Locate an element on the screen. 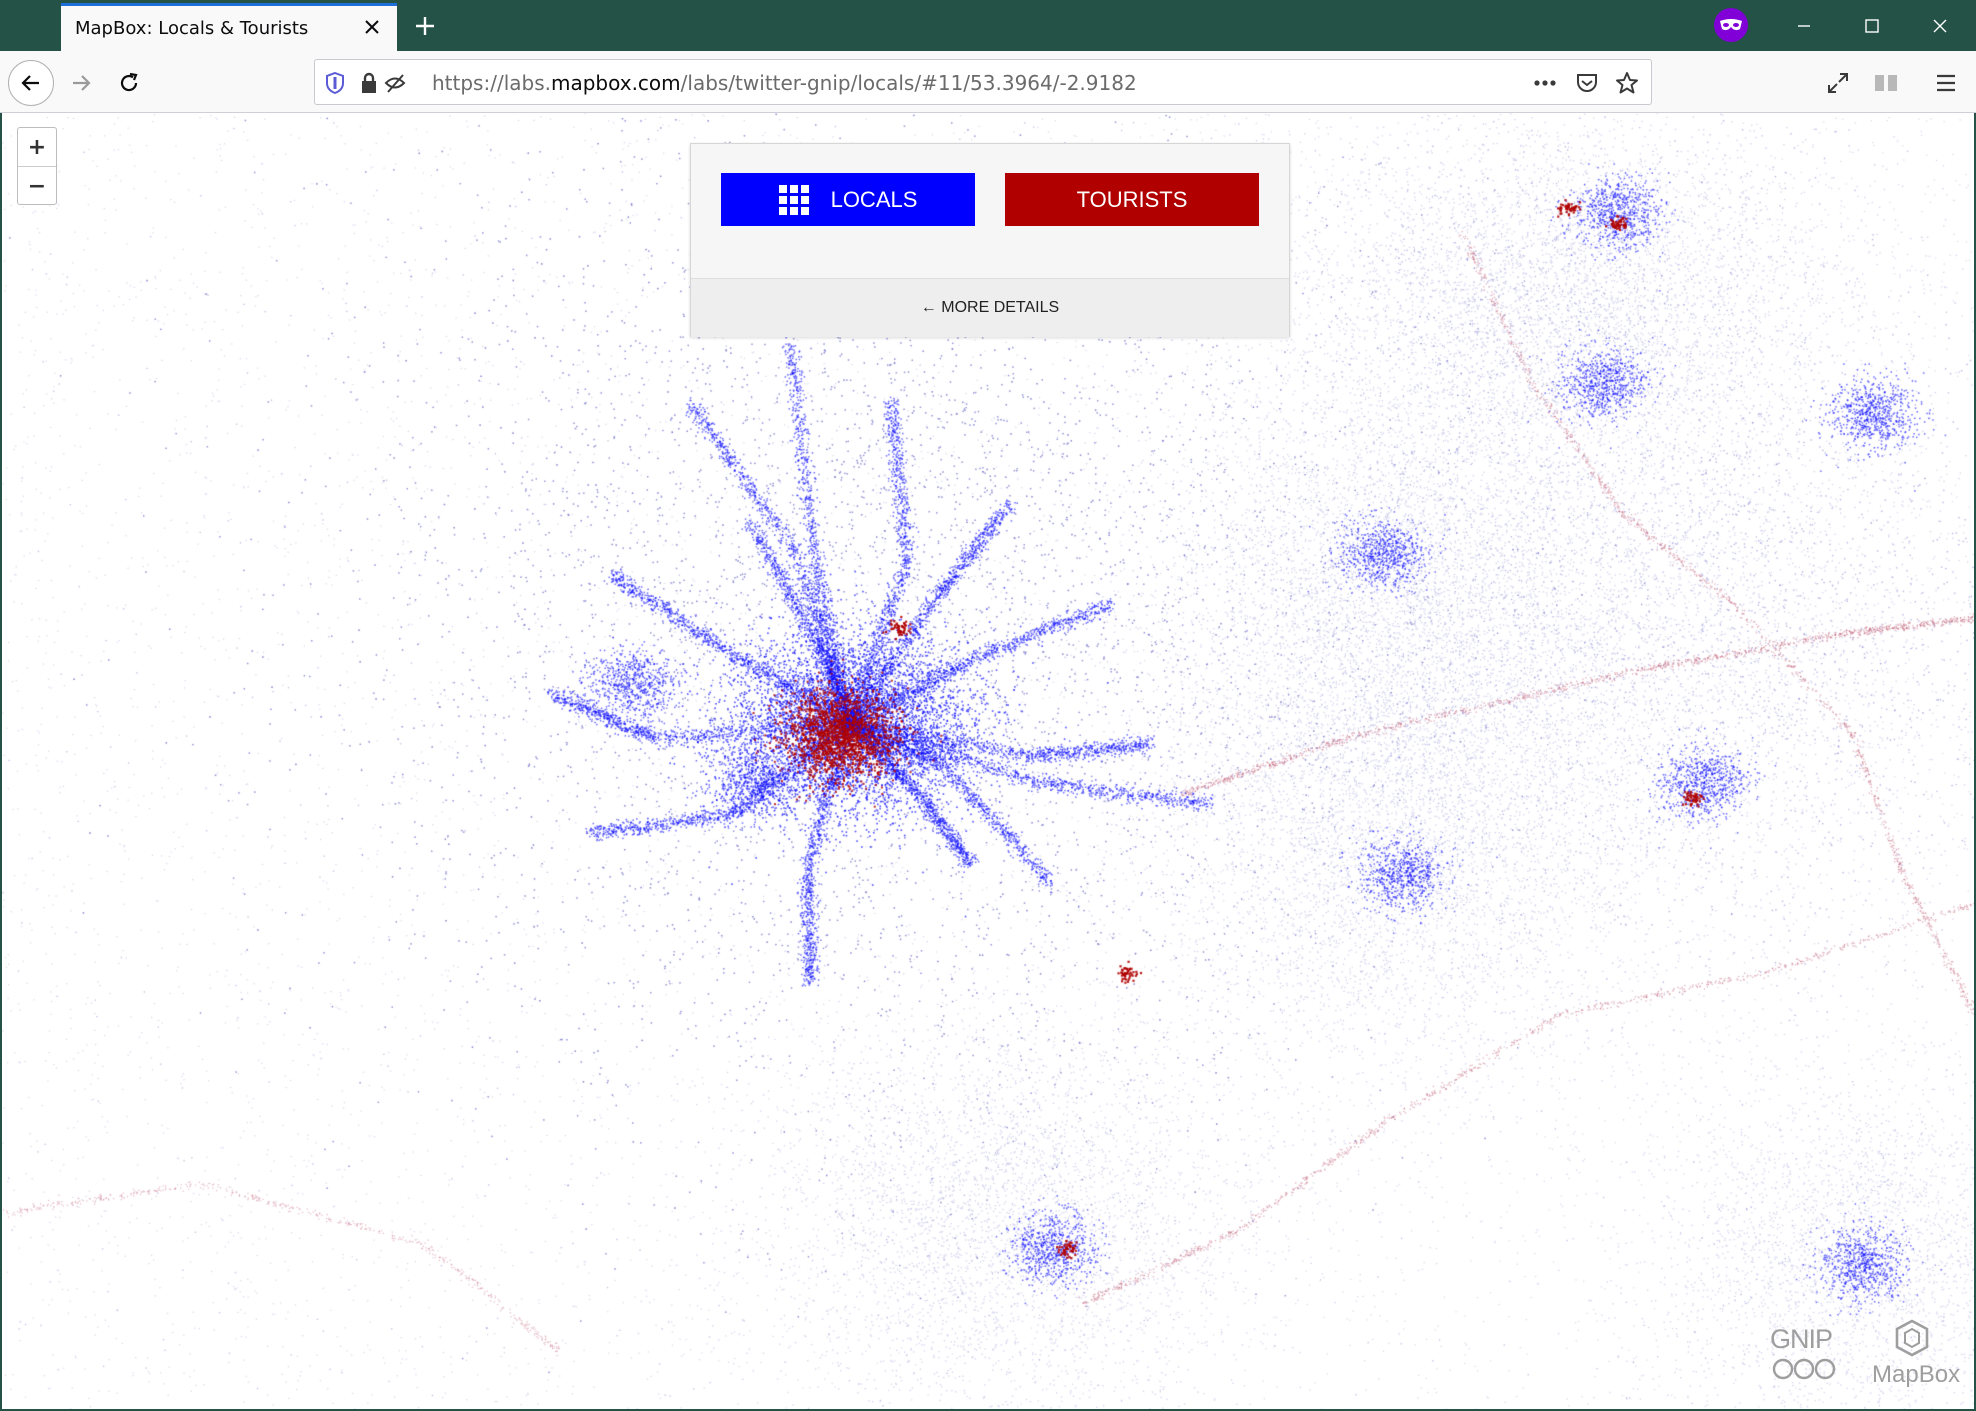  forward-arrow-icon is located at coordinates (81, 83).